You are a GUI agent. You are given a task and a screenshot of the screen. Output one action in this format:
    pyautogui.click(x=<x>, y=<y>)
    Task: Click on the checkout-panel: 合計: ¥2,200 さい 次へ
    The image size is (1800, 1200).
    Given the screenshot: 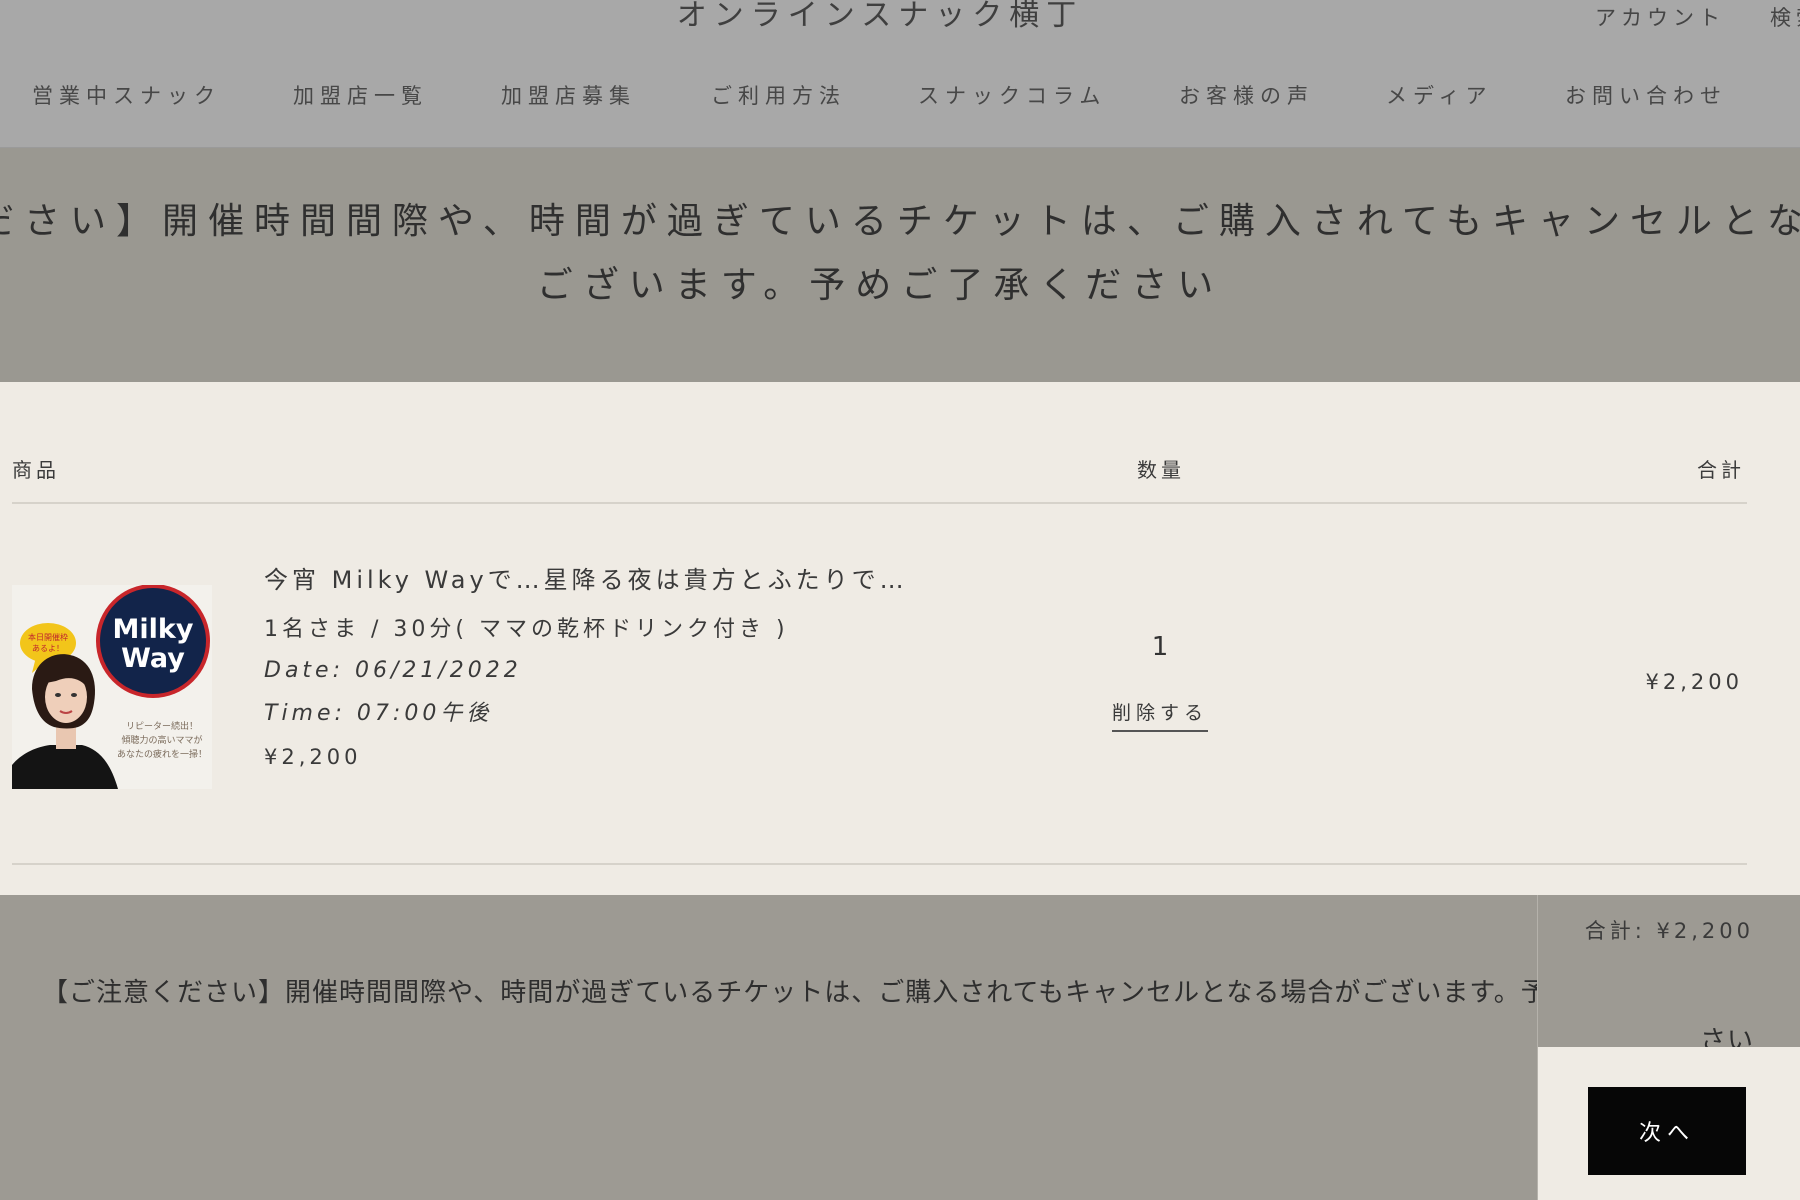 What is the action you would take?
    pyautogui.click(x=1668, y=1047)
    